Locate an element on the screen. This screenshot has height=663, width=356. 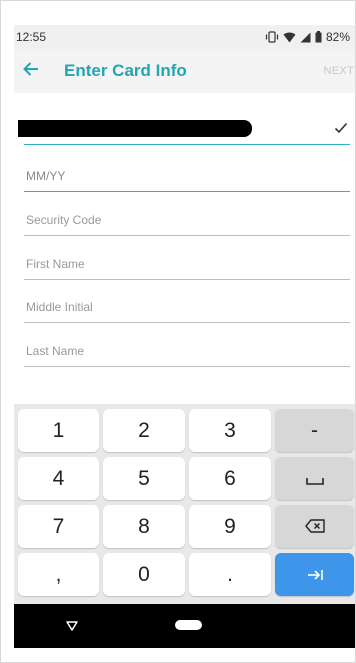
first-name-input is located at coordinates (188, 264).